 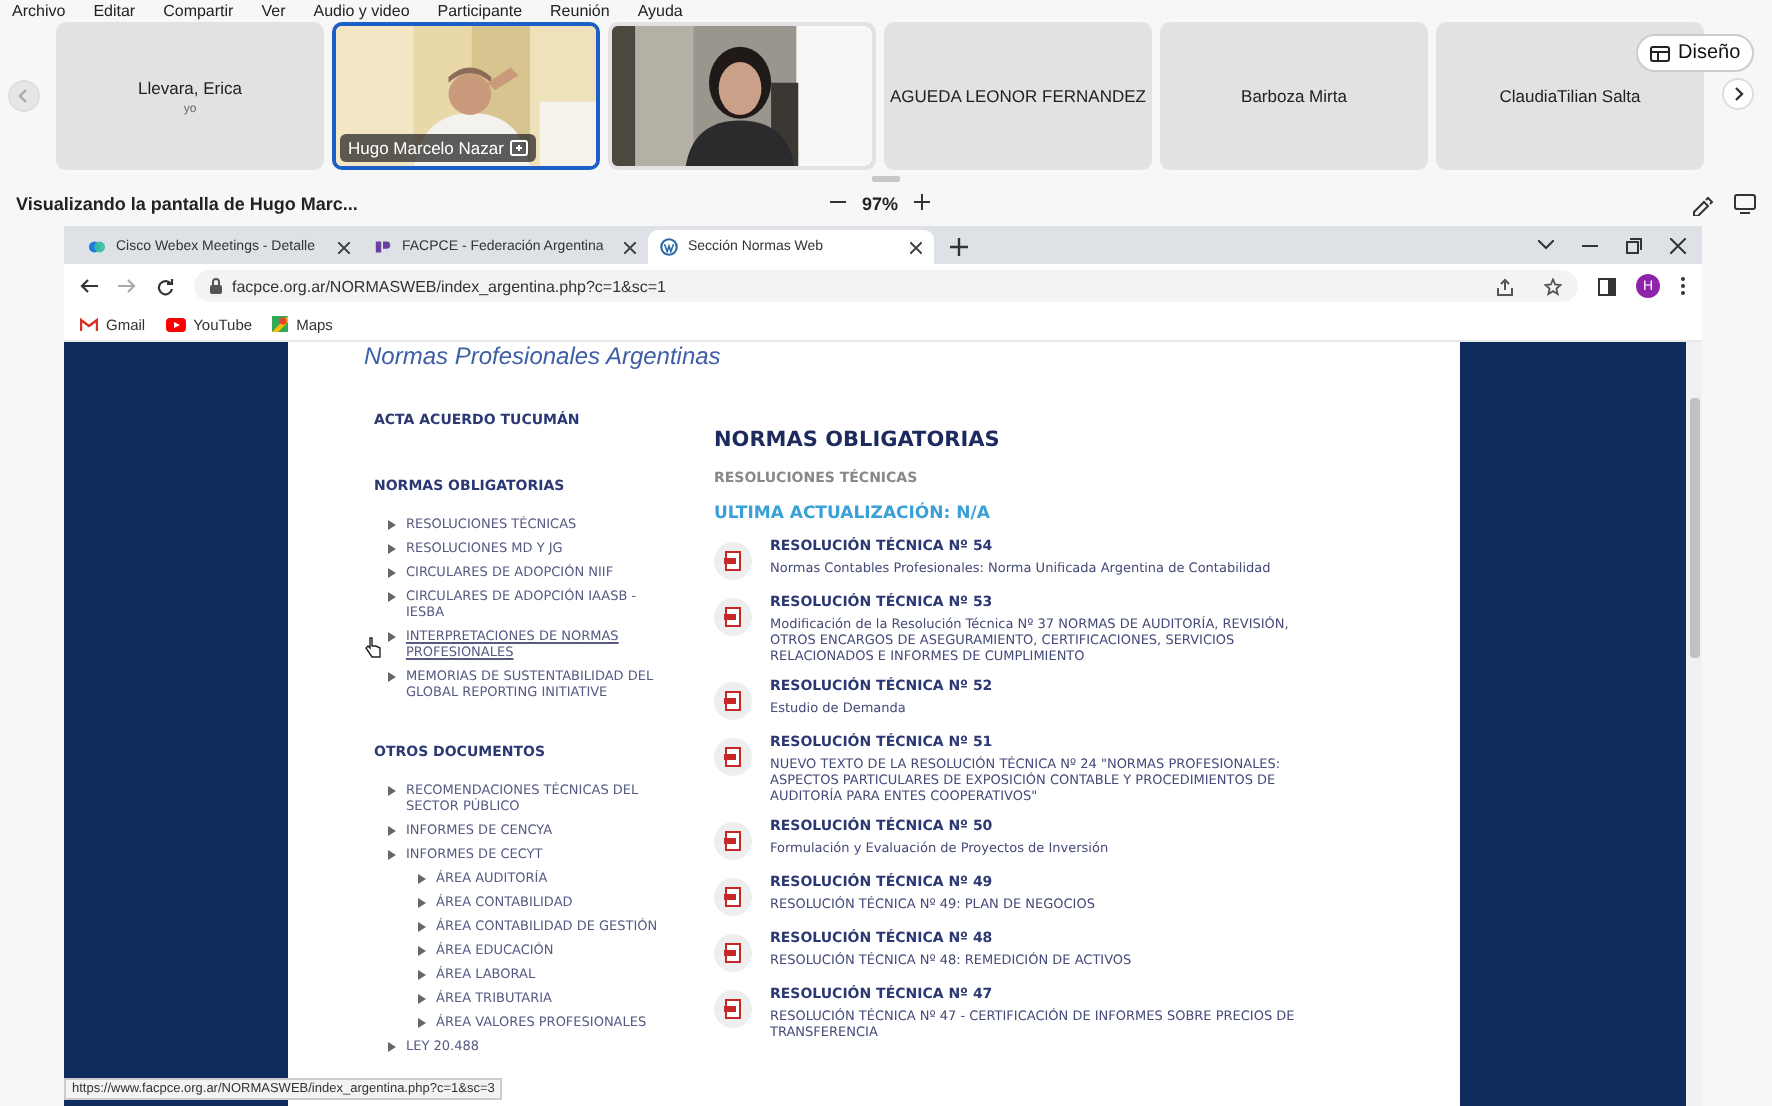 What do you see at coordinates (1660, 53) in the screenshot?
I see `layout-icon` at bounding box center [1660, 53].